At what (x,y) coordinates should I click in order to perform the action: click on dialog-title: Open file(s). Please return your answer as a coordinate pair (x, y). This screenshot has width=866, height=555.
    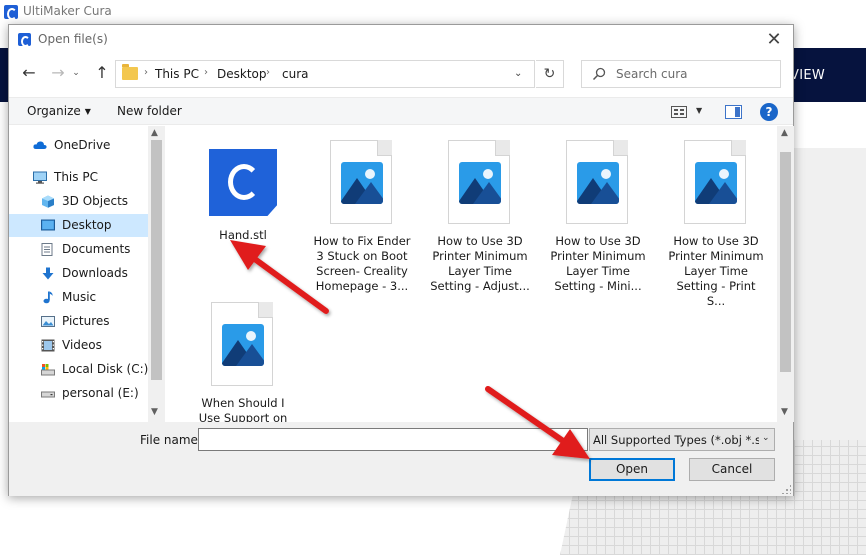
    Looking at the image, I should click on (73, 39).